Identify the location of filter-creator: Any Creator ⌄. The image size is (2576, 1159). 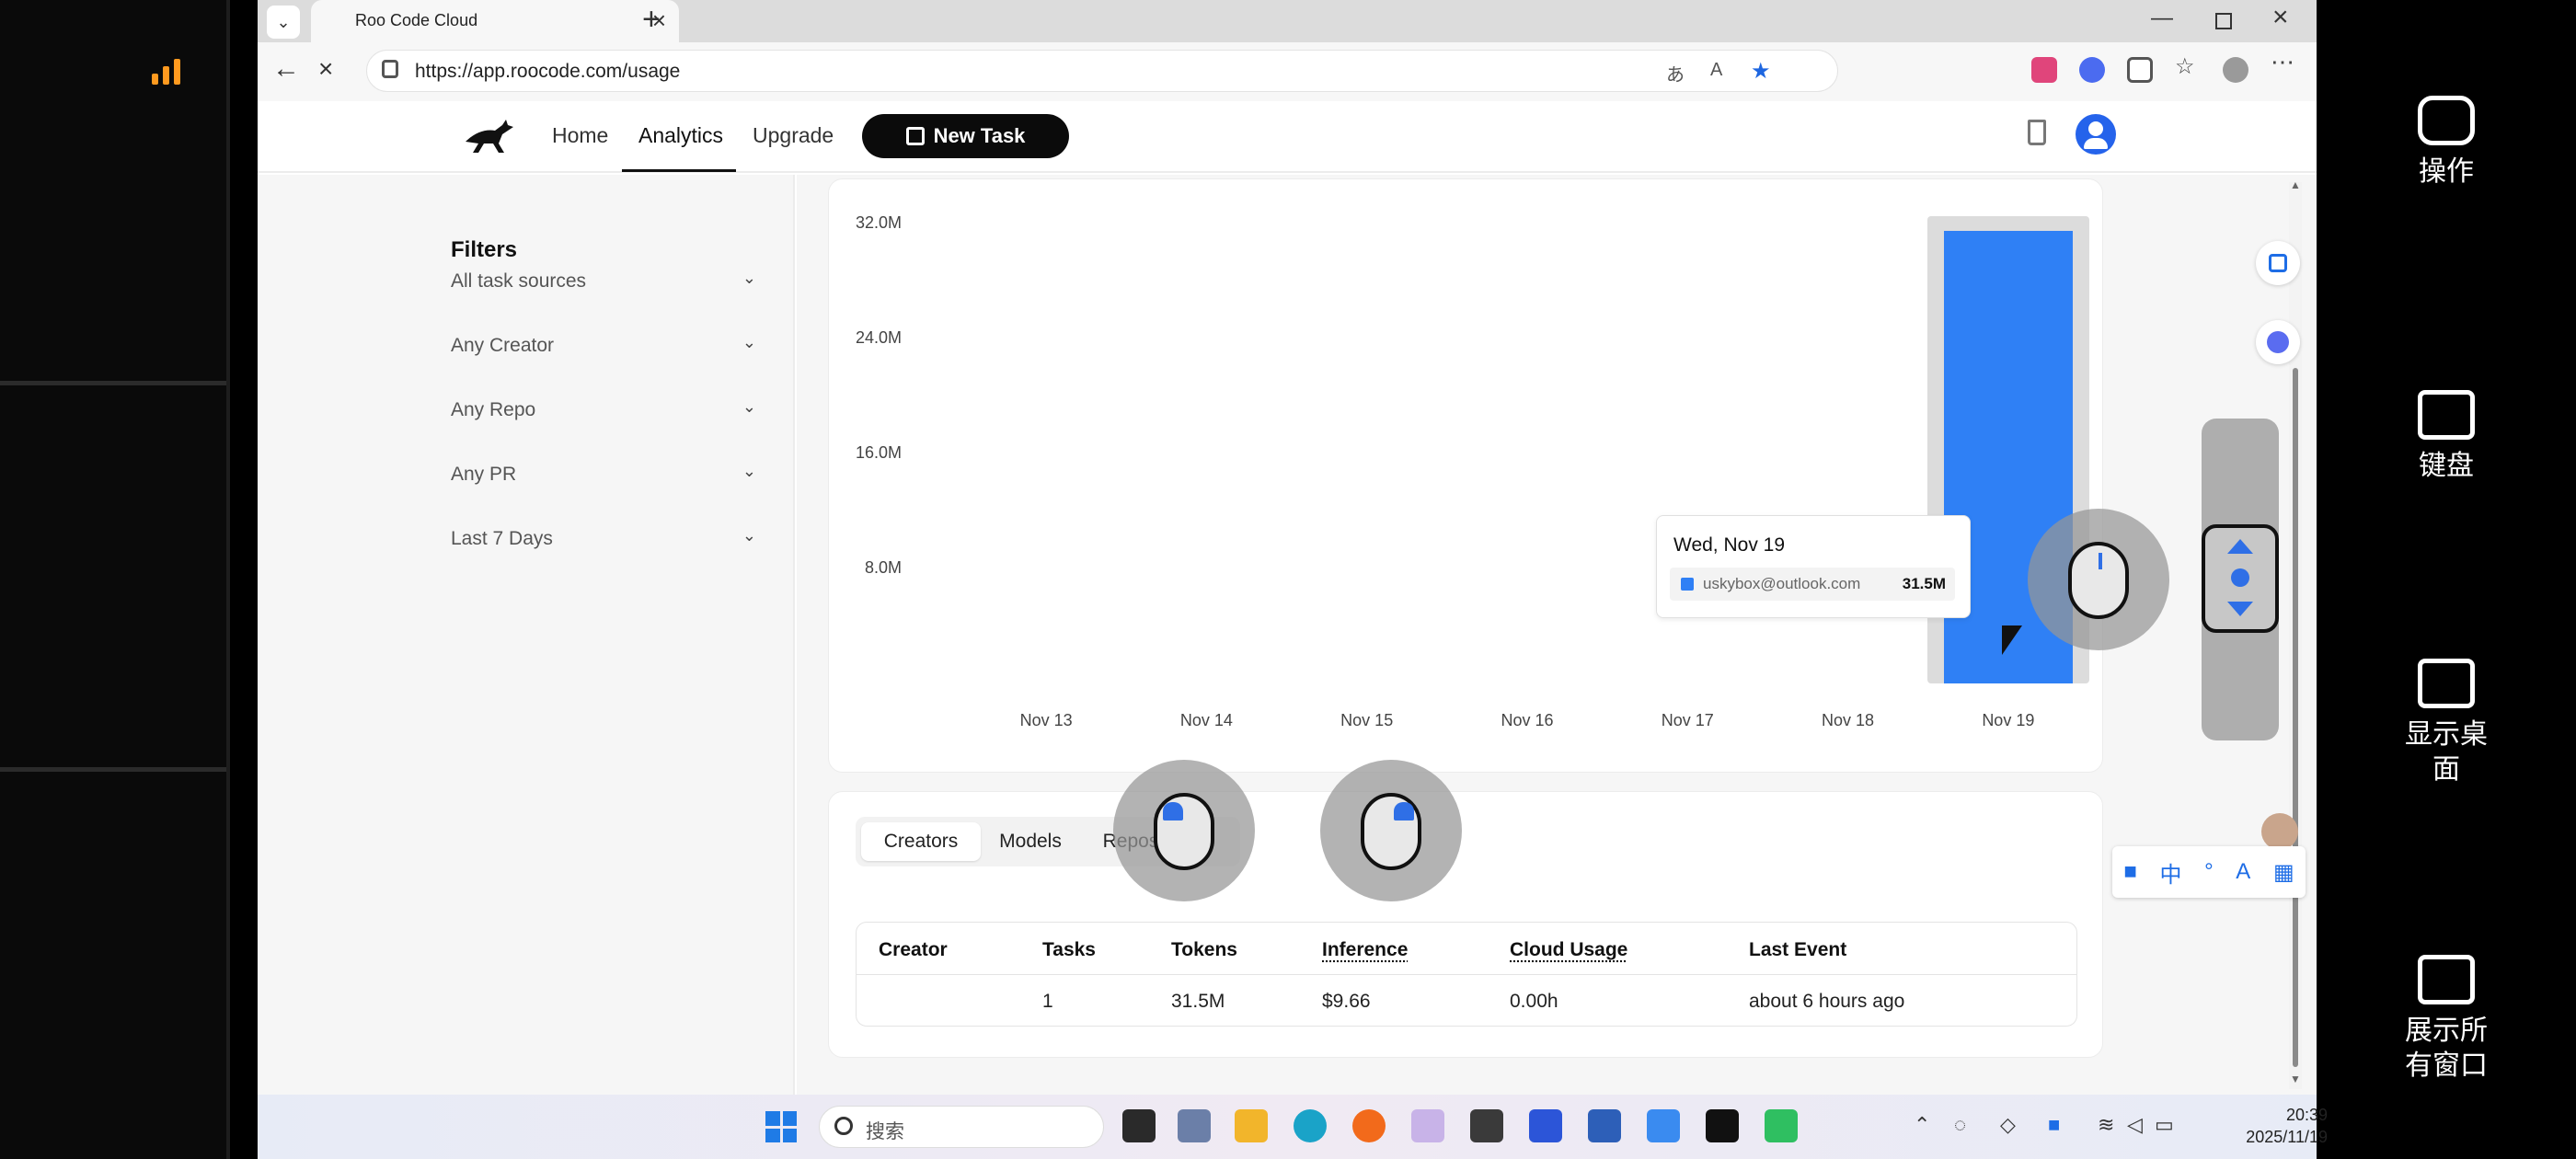
(603, 345).